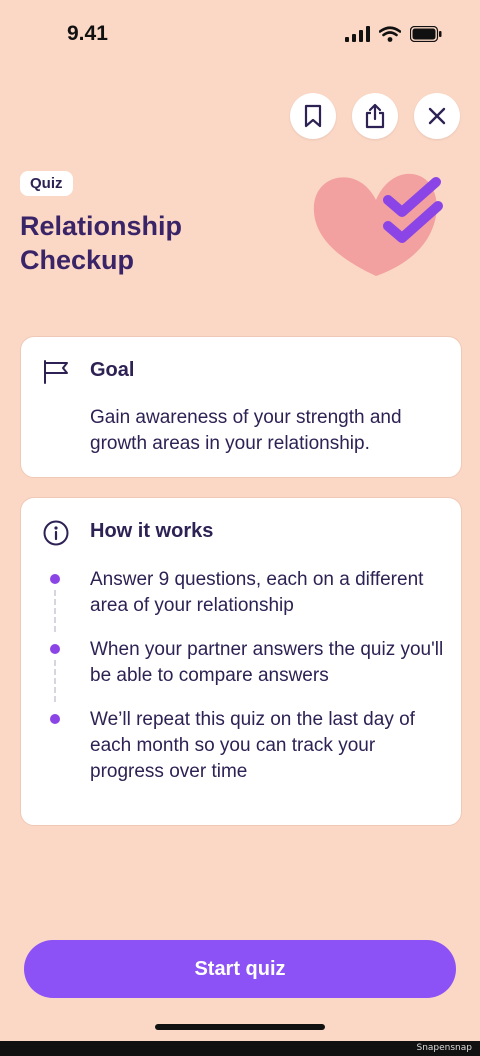 The image size is (480, 1056). What do you see at coordinates (56, 533) in the screenshot?
I see `info-icon` at bounding box center [56, 533].